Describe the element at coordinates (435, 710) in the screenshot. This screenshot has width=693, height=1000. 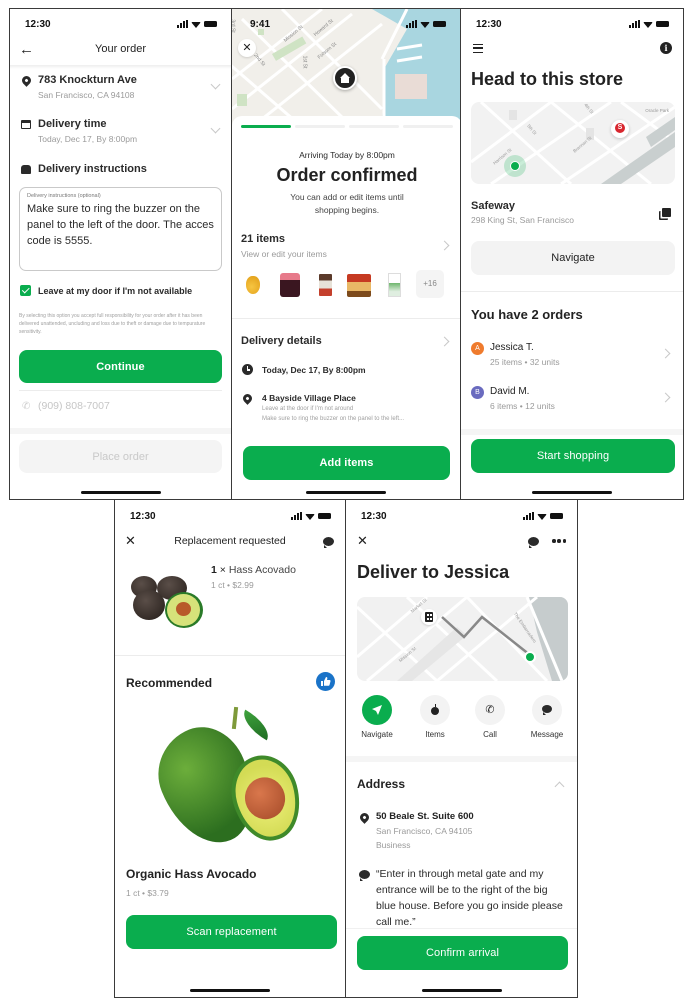
I see `apple-icon` at that location.